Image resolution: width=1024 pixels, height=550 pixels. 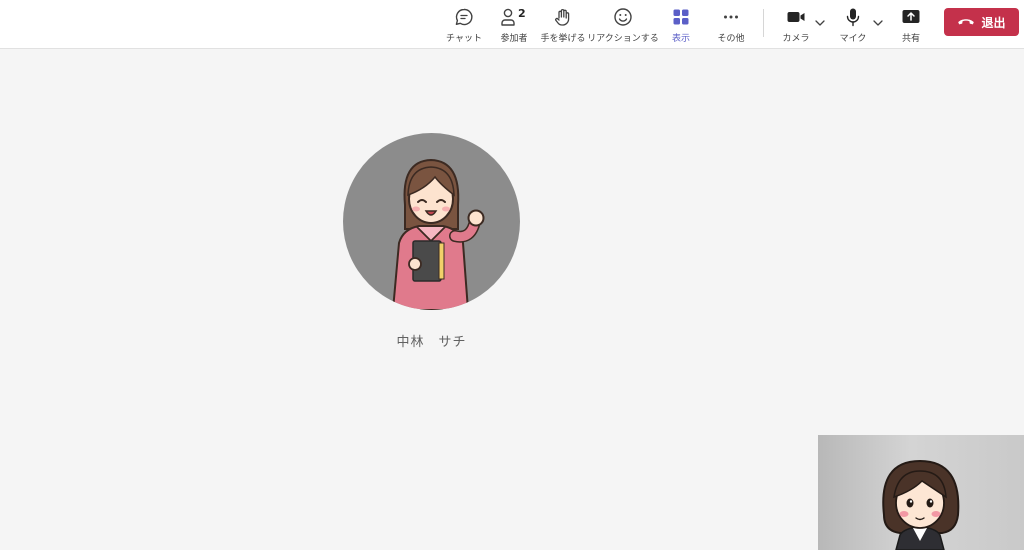 I want to click on mic-options-chevron-icon, so click(x=878, y=23).